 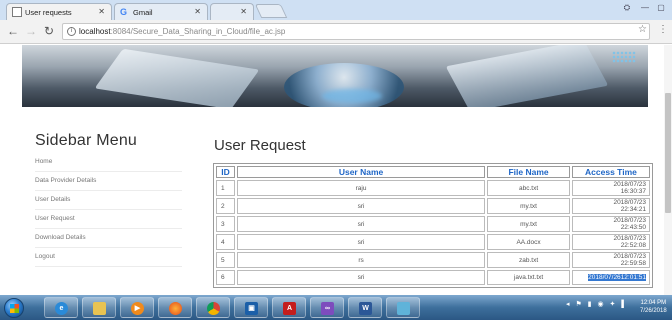 I want to click on table-row: 6 sri java.txt.txt 2018/07/2612:01:51, so click(x=433, y=277).